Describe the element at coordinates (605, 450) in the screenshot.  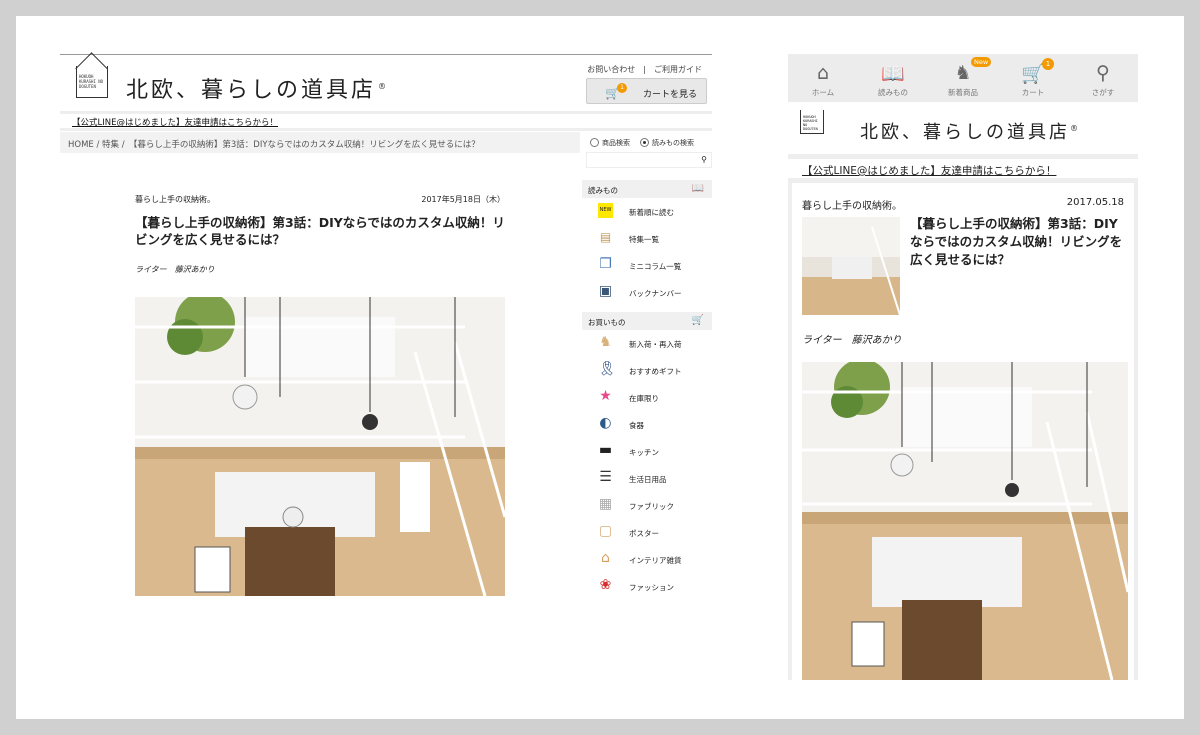
I see `pot-icon: ▬` at that location.